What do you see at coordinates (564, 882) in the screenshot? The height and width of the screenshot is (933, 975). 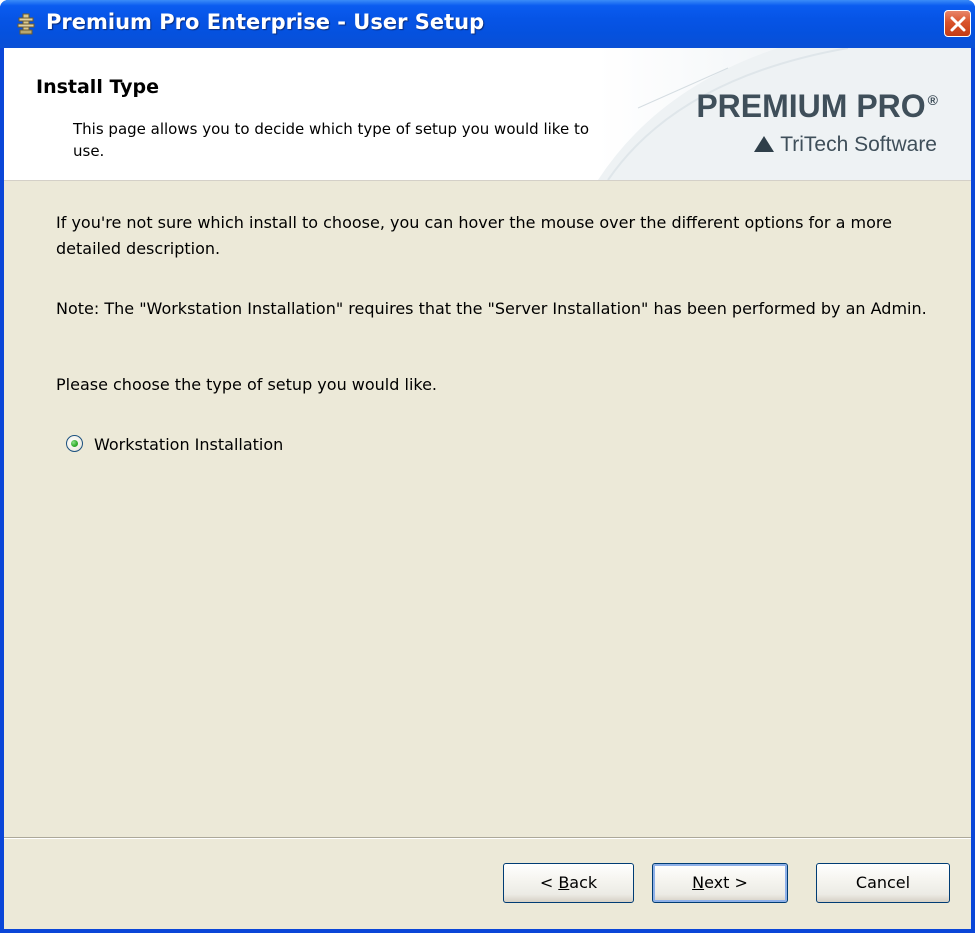 I see `back-mnemonic: B` at bounding box center [564, 882].